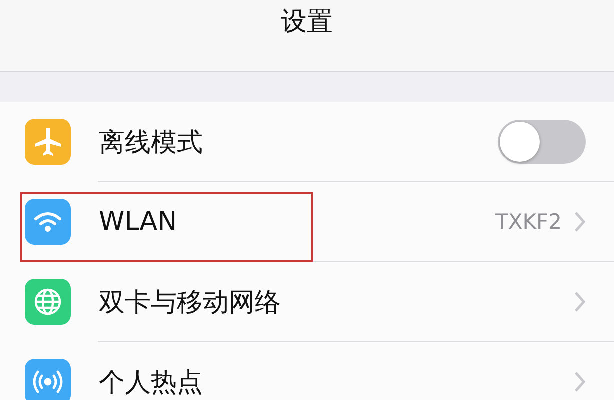 Image resolution: width=614 pixels, height=400 pixels. What do you see at coordinates (307, 22) in the screenshot?
I see `page-title: 设置` at bounding box center [307, 22].